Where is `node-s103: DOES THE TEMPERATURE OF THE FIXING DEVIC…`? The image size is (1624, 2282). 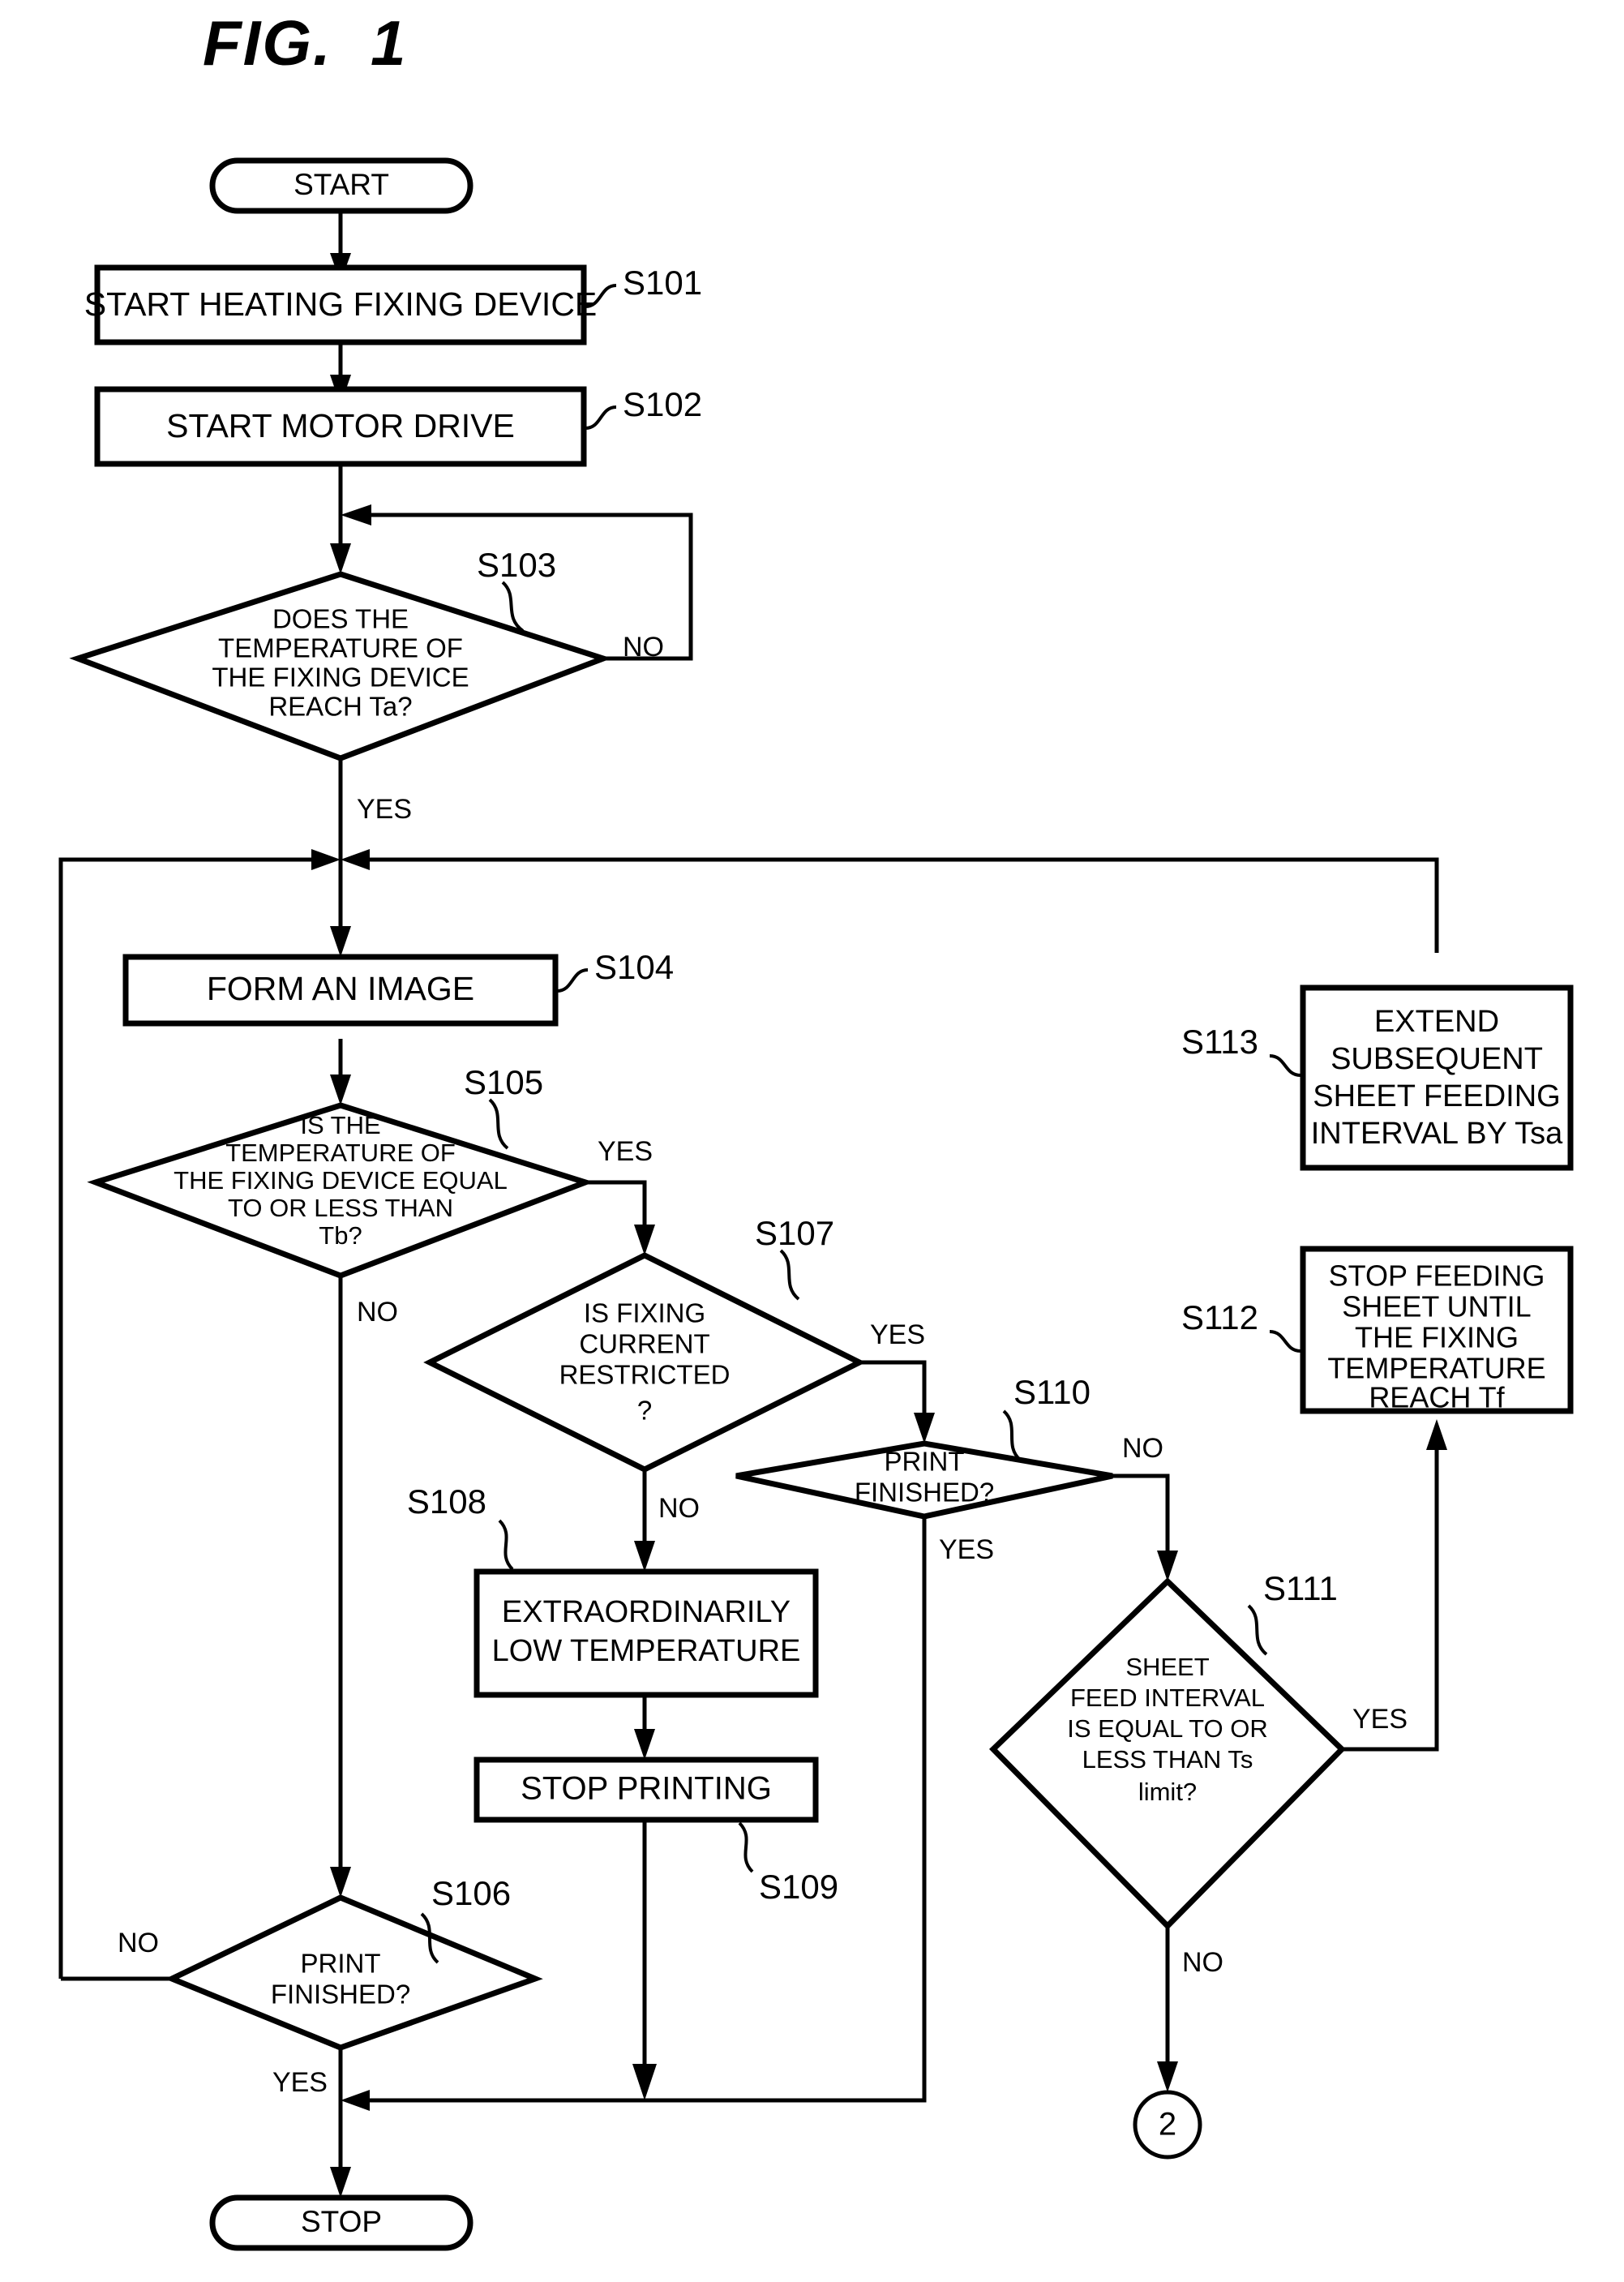
node-s103: DOES THE TEMPERATURE OF THE FIXING DEVIC… is located at coordinates (341, 666).